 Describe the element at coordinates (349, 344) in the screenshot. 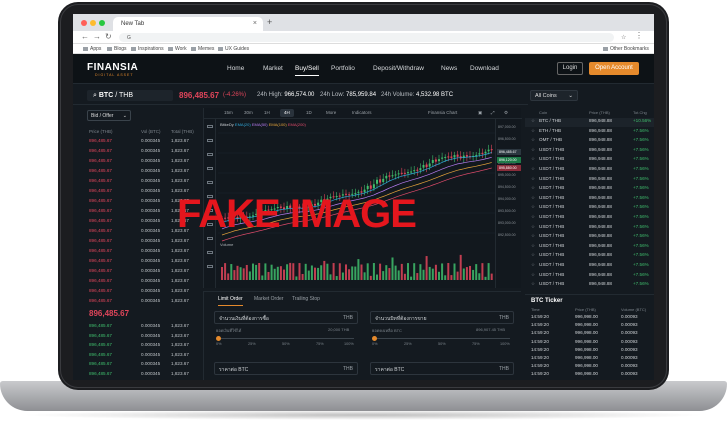

I see `buy-pct-100: 100%` at that location.